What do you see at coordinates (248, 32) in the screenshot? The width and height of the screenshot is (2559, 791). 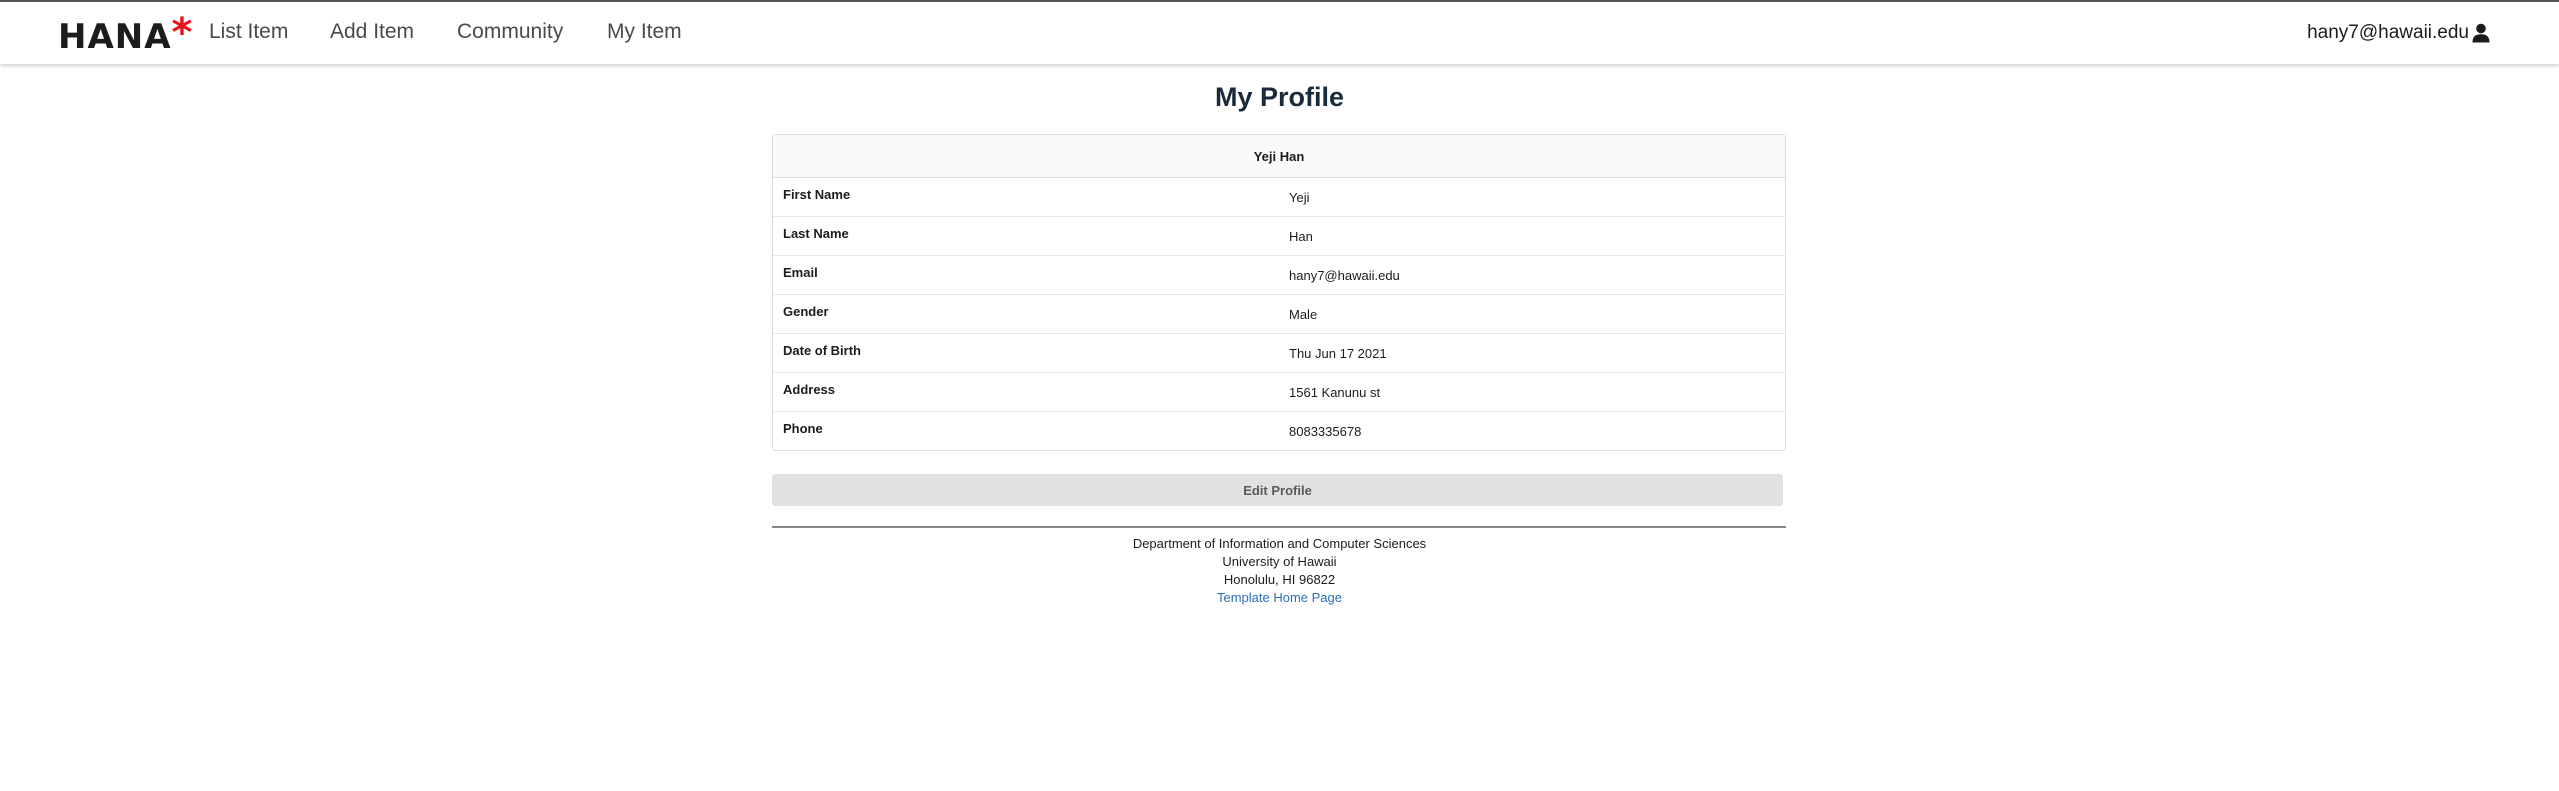 I see `nav-list-item: List Item` at bounding box center [248, 32].